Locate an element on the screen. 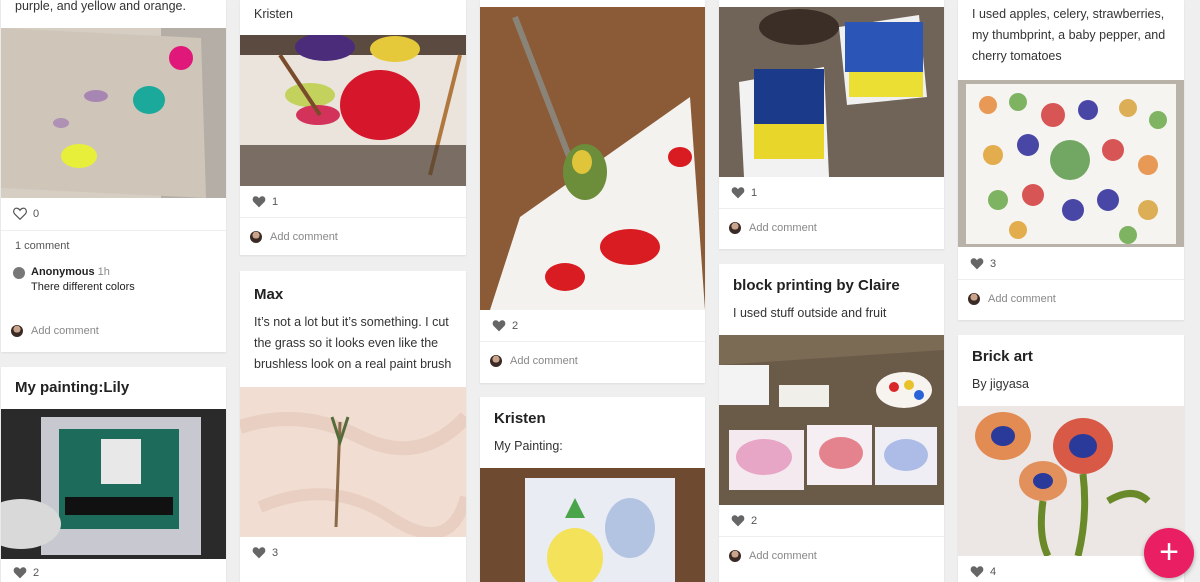 The width and height of the screenshot is (1200, 582). plus-icon: + is located at coordinates (1169, 552).